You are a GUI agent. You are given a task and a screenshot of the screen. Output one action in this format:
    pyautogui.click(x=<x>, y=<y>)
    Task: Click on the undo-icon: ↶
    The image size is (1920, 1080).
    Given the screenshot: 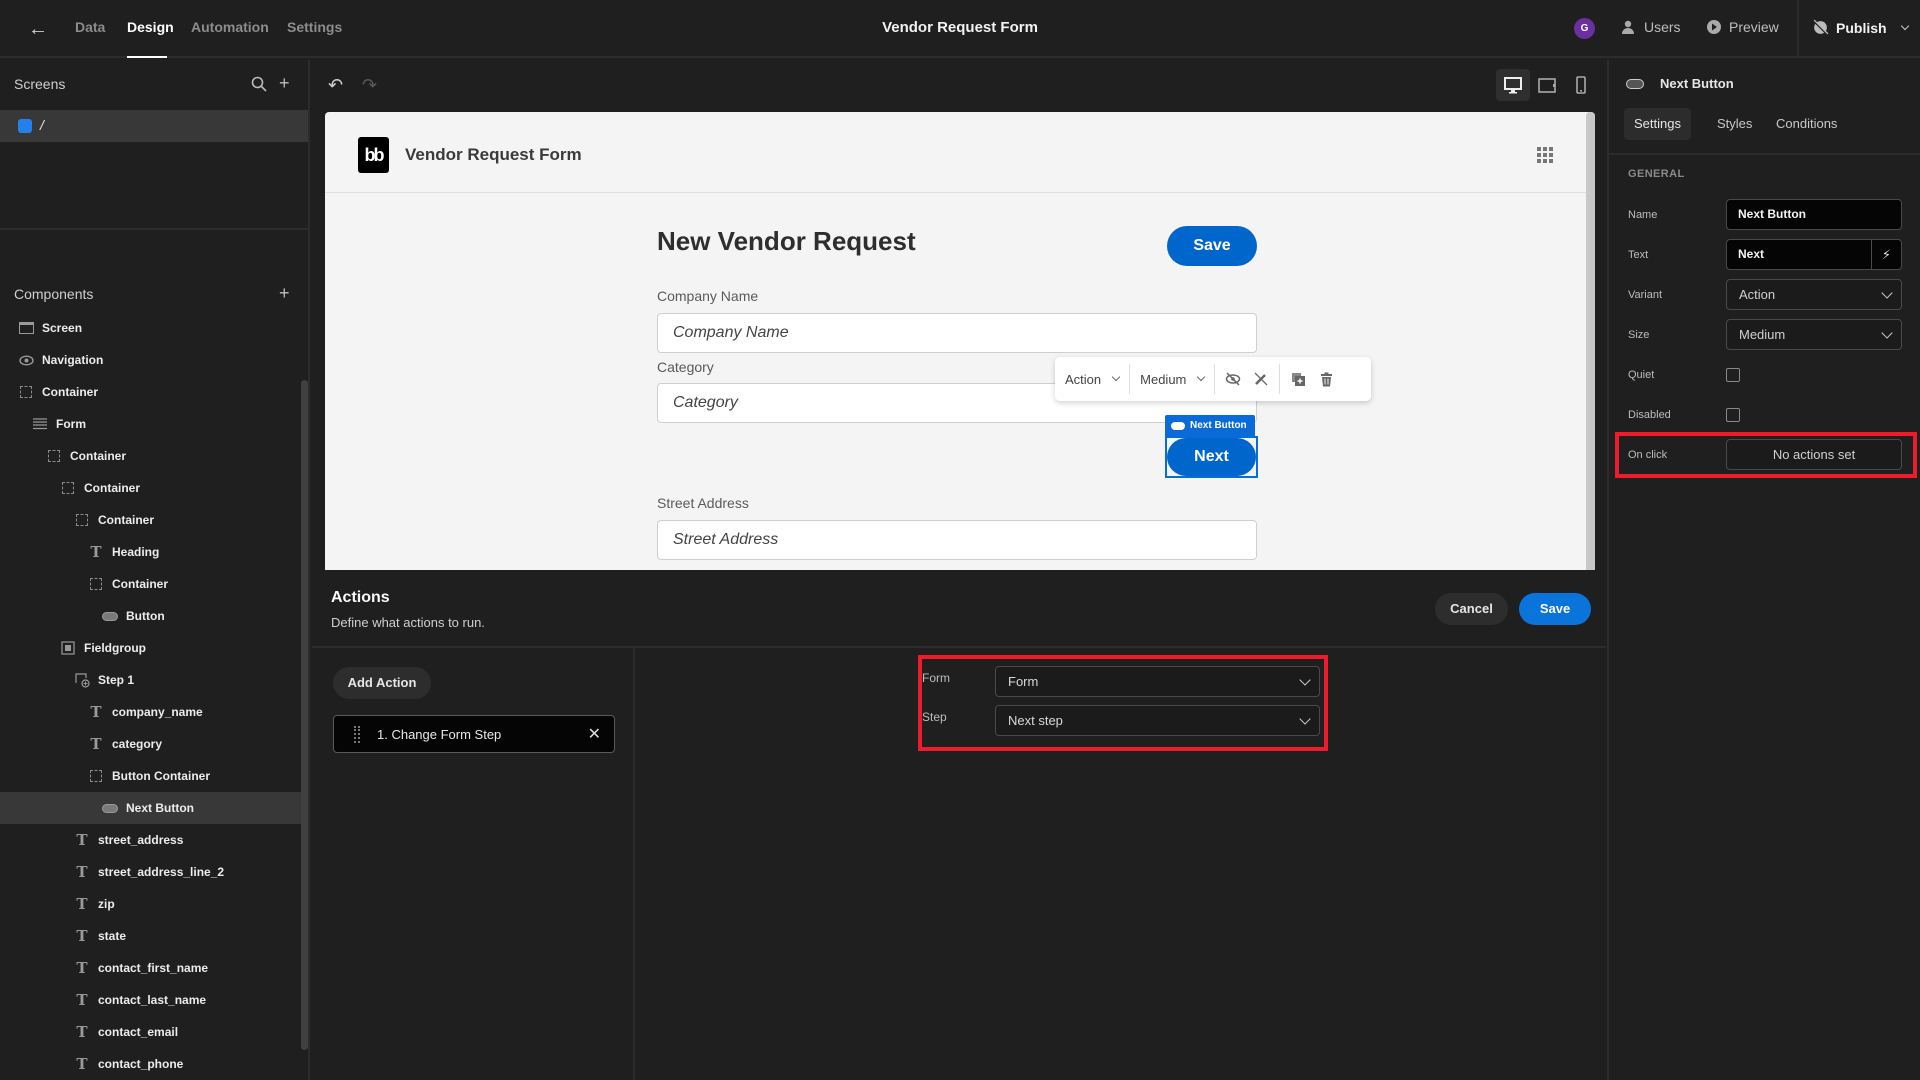 What is the action you would take?
    pyautogui.click(x=335, y=85)
    